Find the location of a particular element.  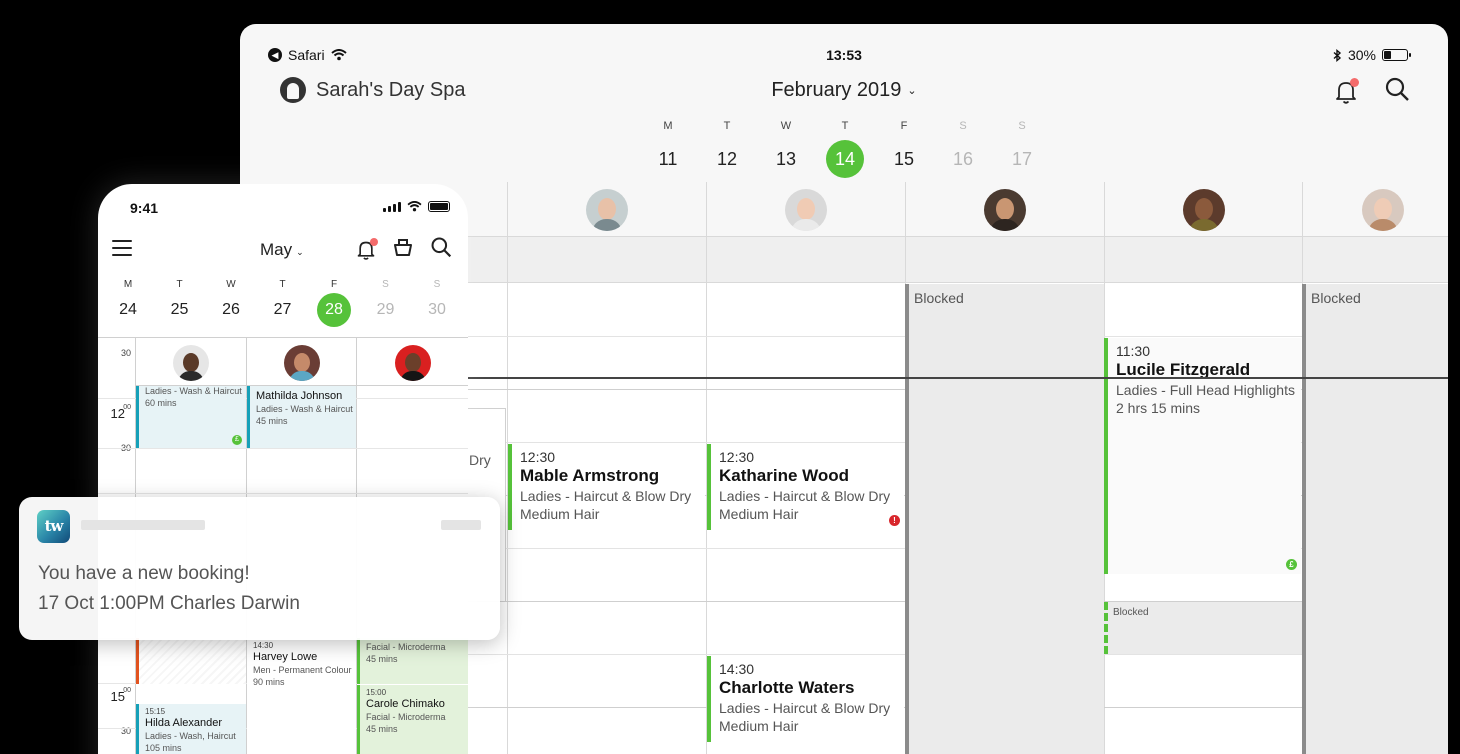

day-number: 17 is located at coordinates (1022, 159).